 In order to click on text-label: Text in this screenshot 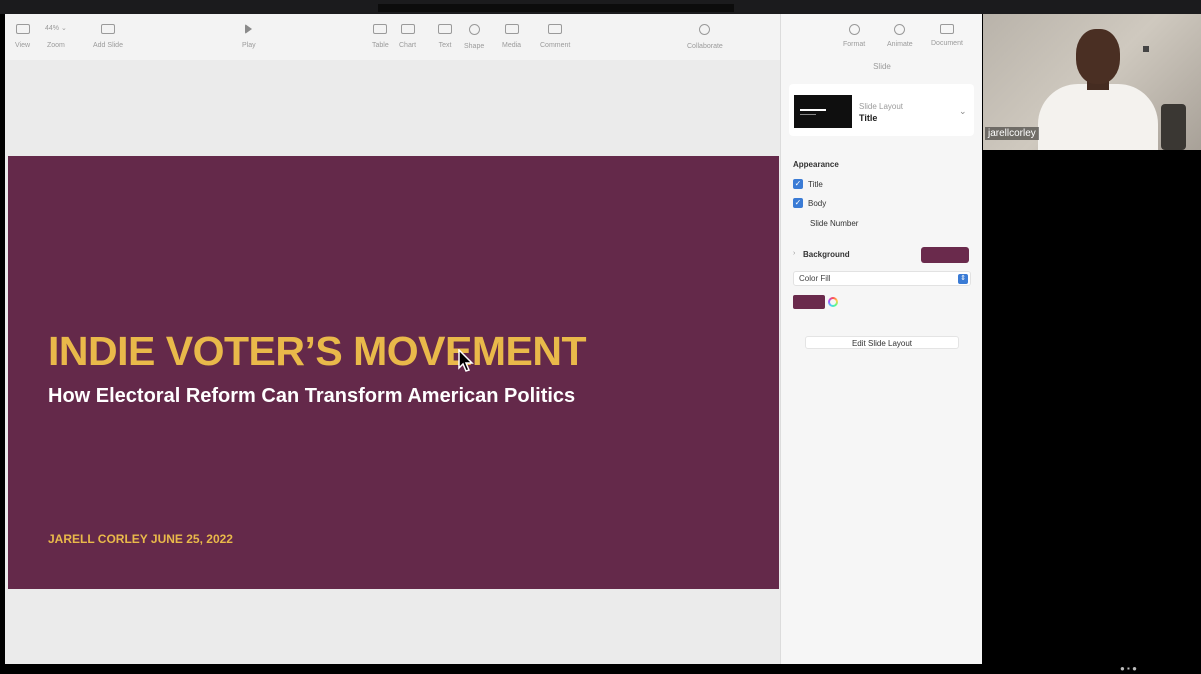, I will do `click(445, 45)`.